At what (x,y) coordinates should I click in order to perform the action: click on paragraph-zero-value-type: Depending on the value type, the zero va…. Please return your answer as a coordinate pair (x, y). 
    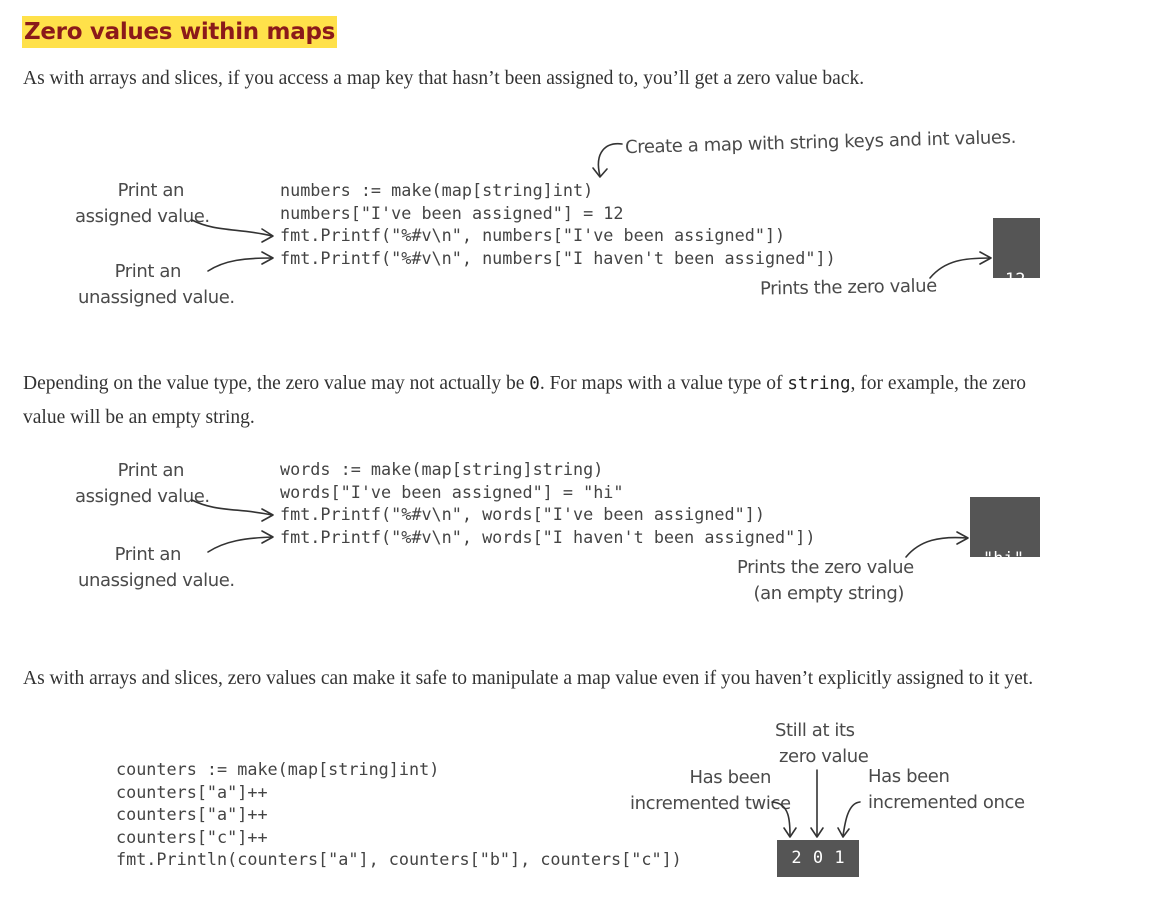
    Looking at the image, I should click on (524, 400).